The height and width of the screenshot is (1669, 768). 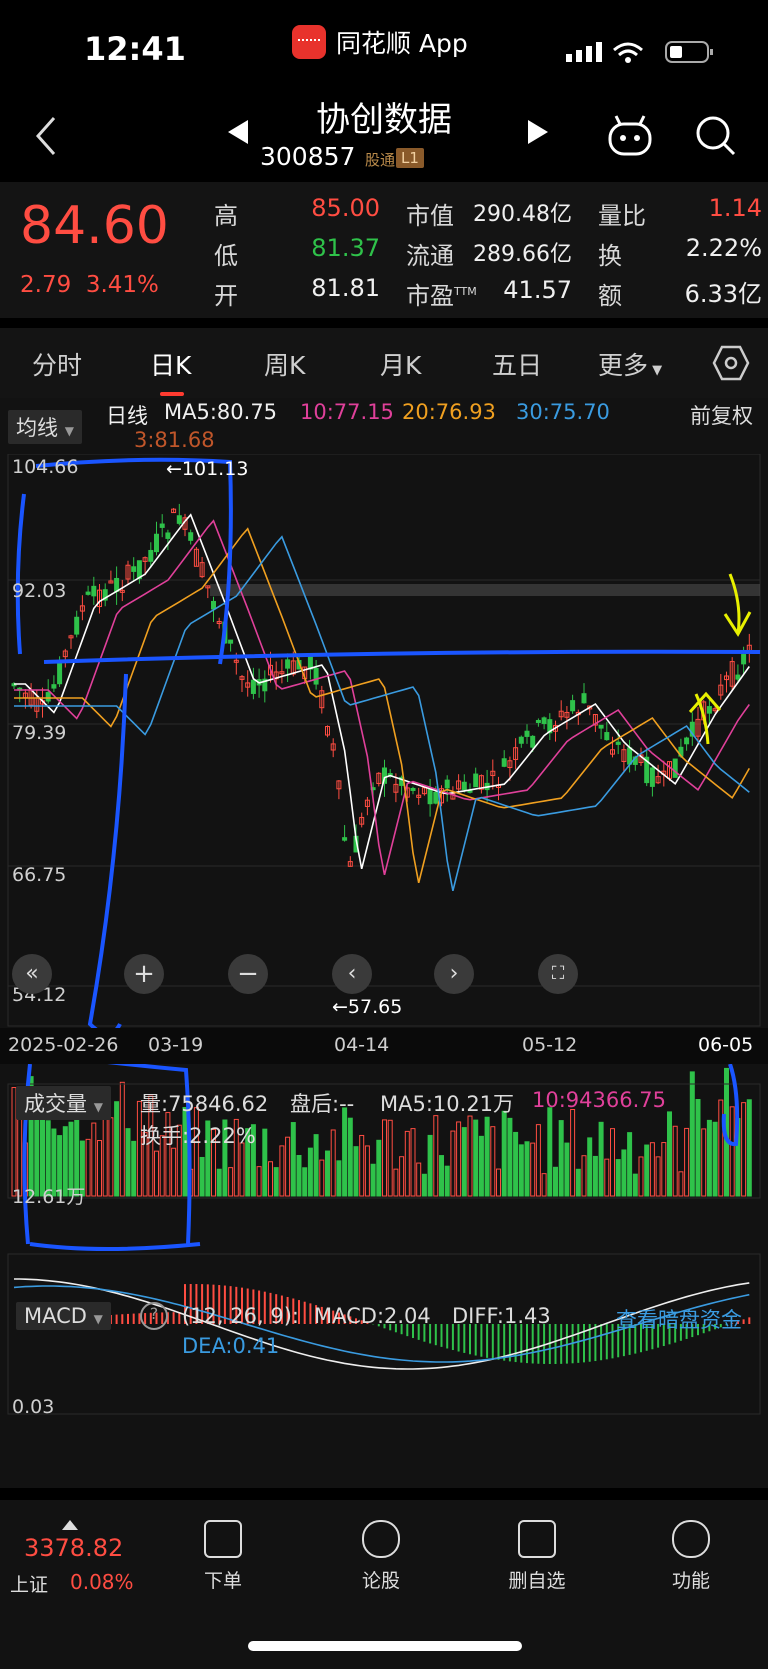 I want to click on vol-ma5: MA5:10.21万, so click(x=447, y=1104).